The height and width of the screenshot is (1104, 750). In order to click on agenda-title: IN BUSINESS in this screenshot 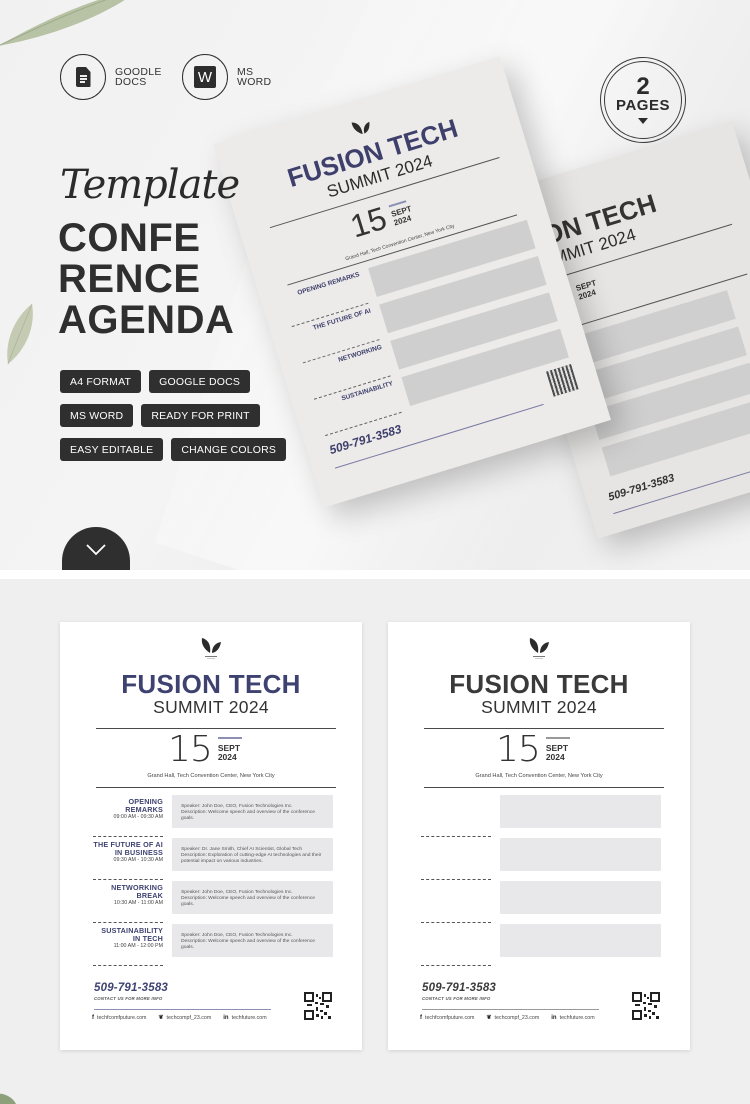, I will do `click(138, 852)`.